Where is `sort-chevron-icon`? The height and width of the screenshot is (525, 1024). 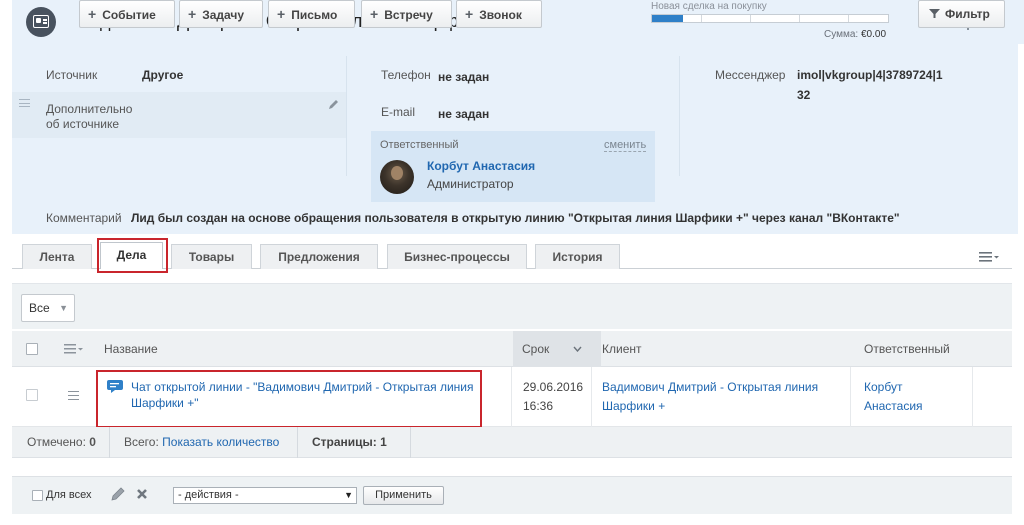
sort-chevron-icon is located at coordinates (577, 349).